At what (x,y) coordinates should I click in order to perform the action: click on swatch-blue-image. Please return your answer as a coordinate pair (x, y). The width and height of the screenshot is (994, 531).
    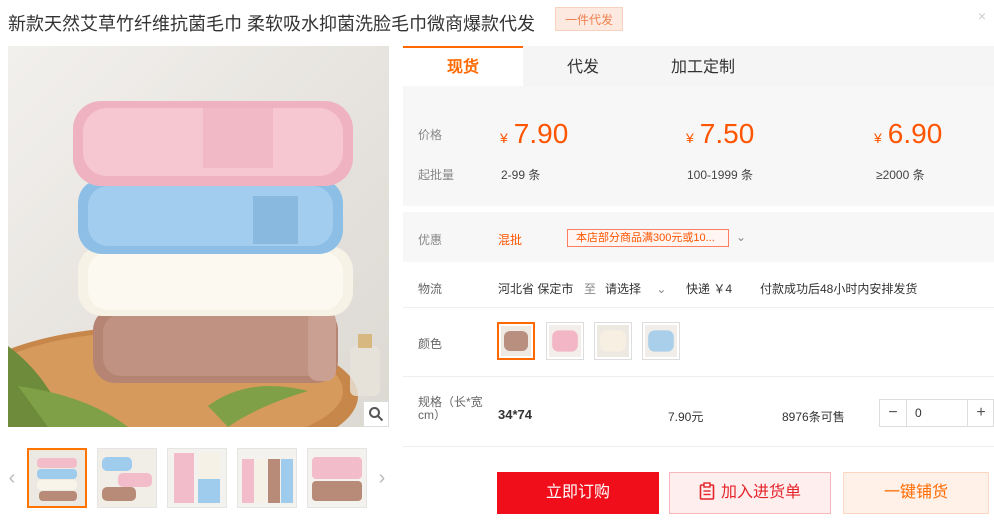
    Looking at the image, I should click on (661, 341).